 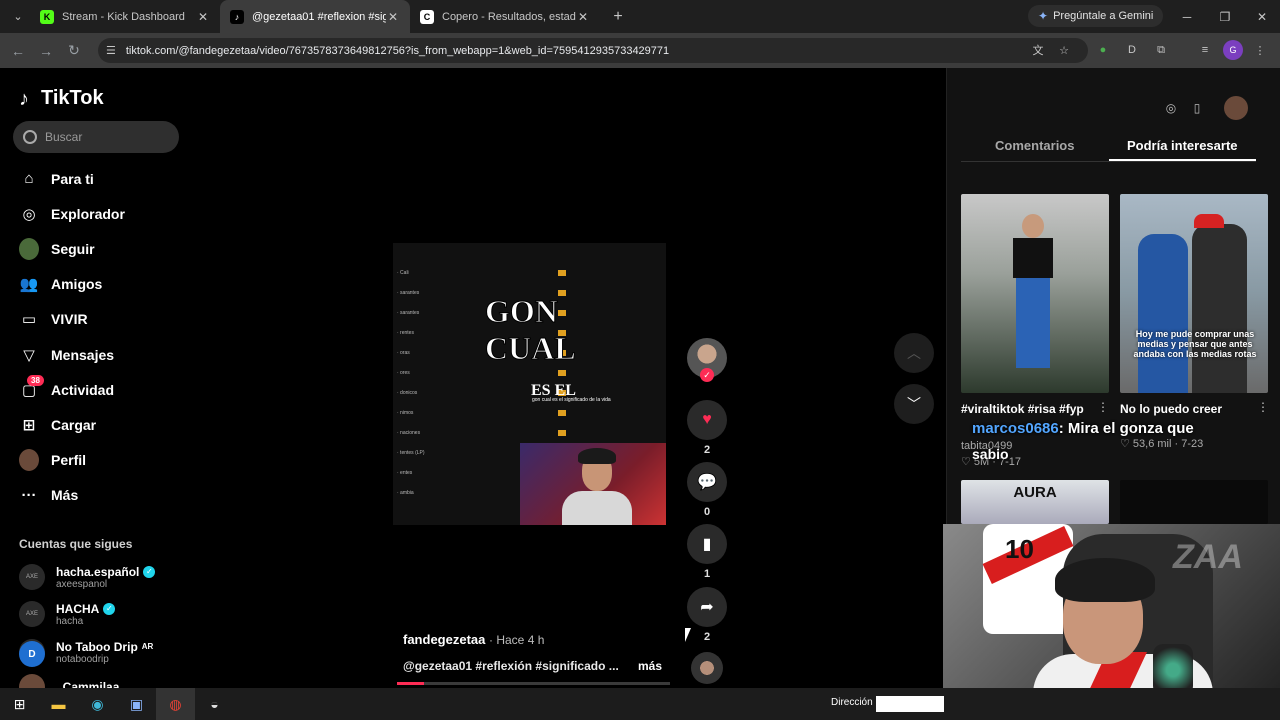 I want to click on nav-actividad: ▢ 38 Actividad, so click(x=104, y=389).